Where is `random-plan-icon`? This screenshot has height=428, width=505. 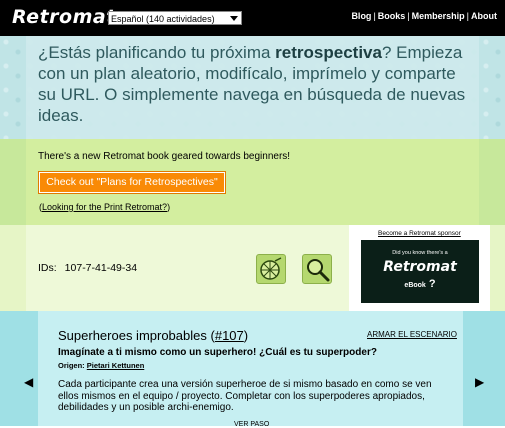 random-plan-icon is located at coordinates (271, 268).